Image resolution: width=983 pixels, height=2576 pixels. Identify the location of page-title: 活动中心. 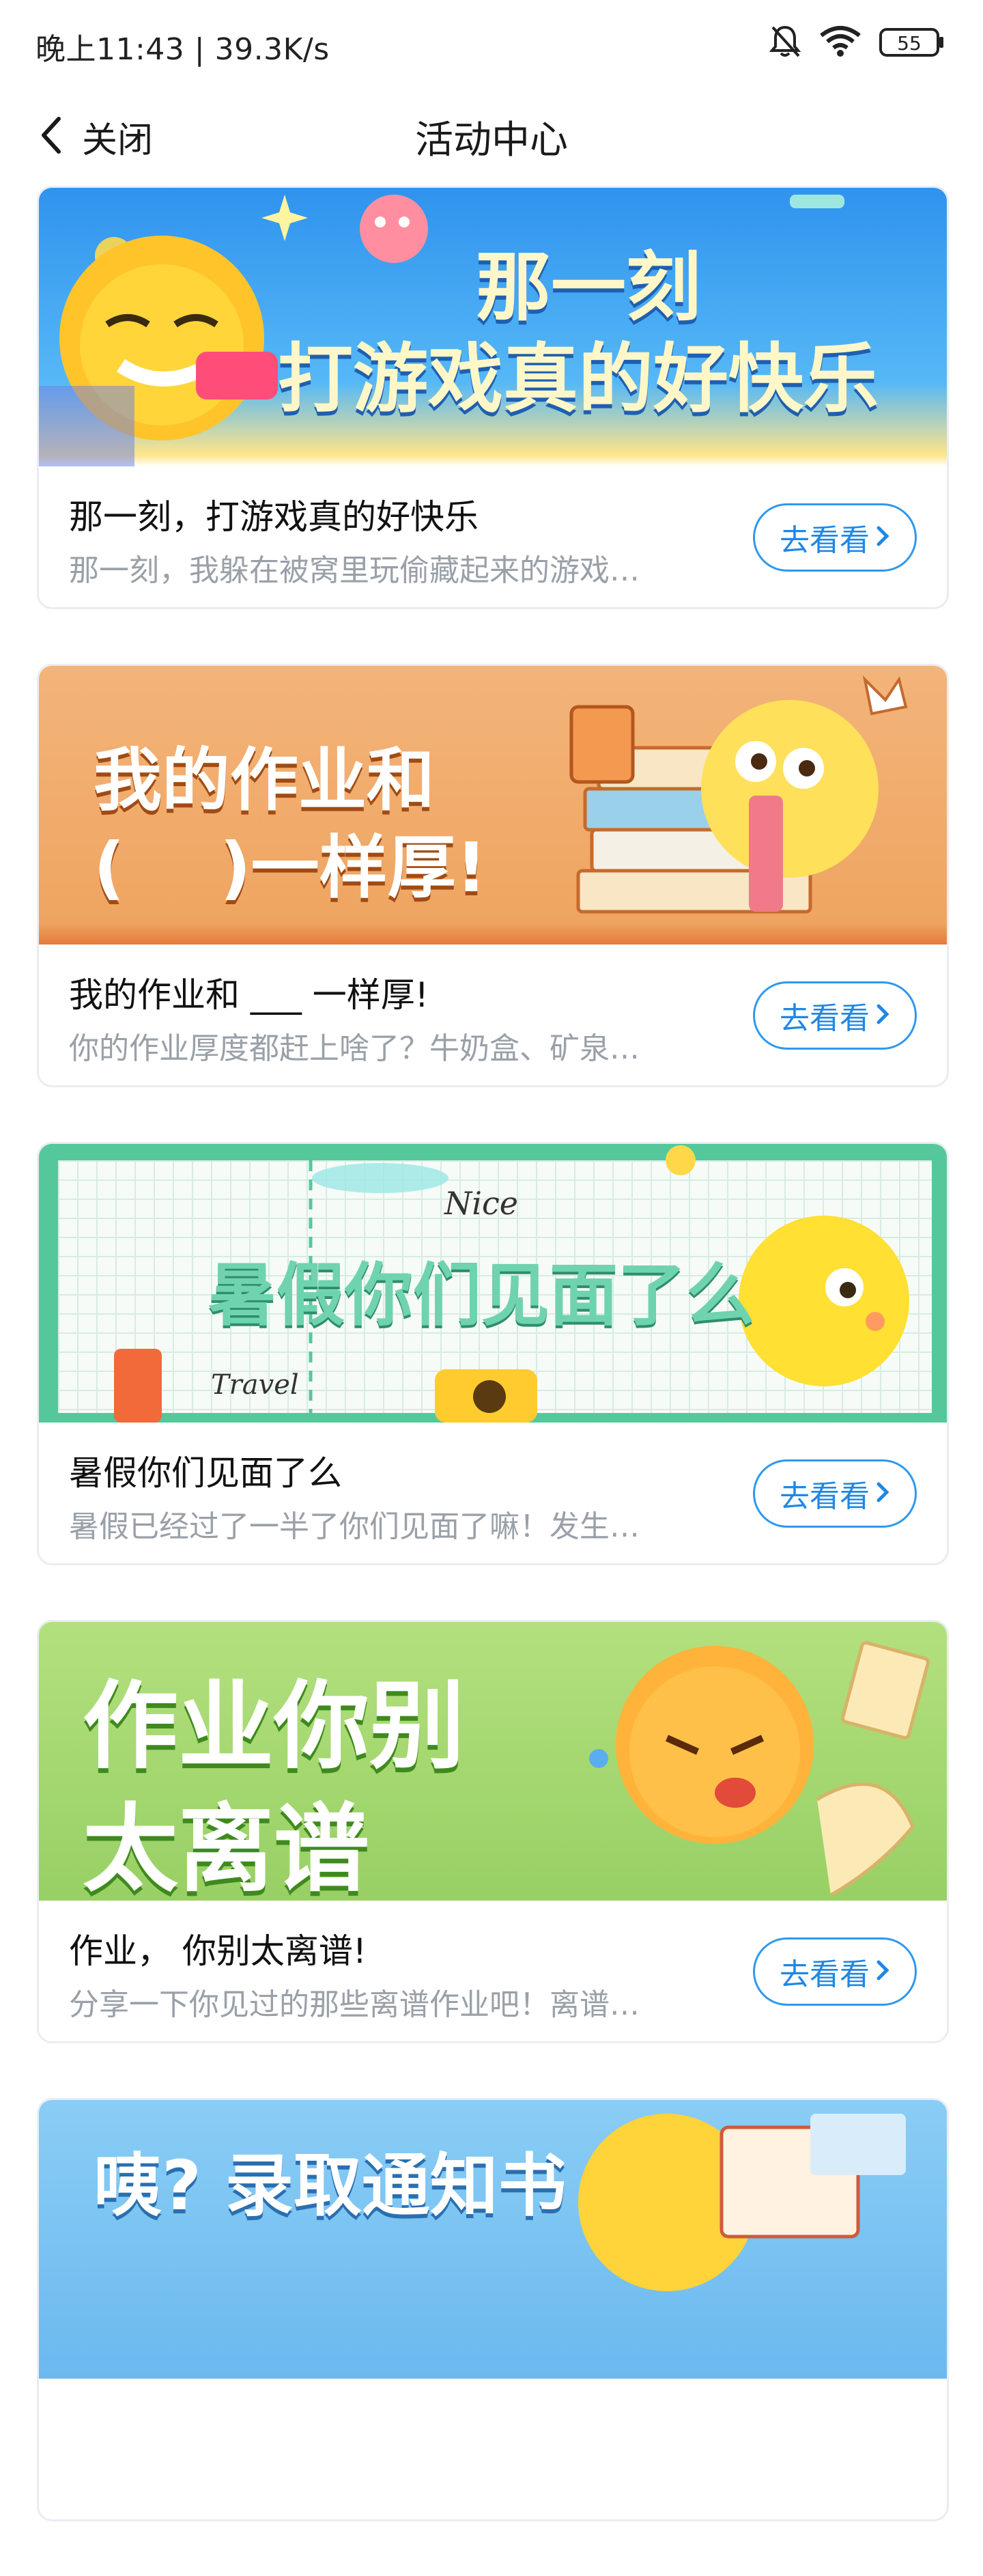
(491, 140).